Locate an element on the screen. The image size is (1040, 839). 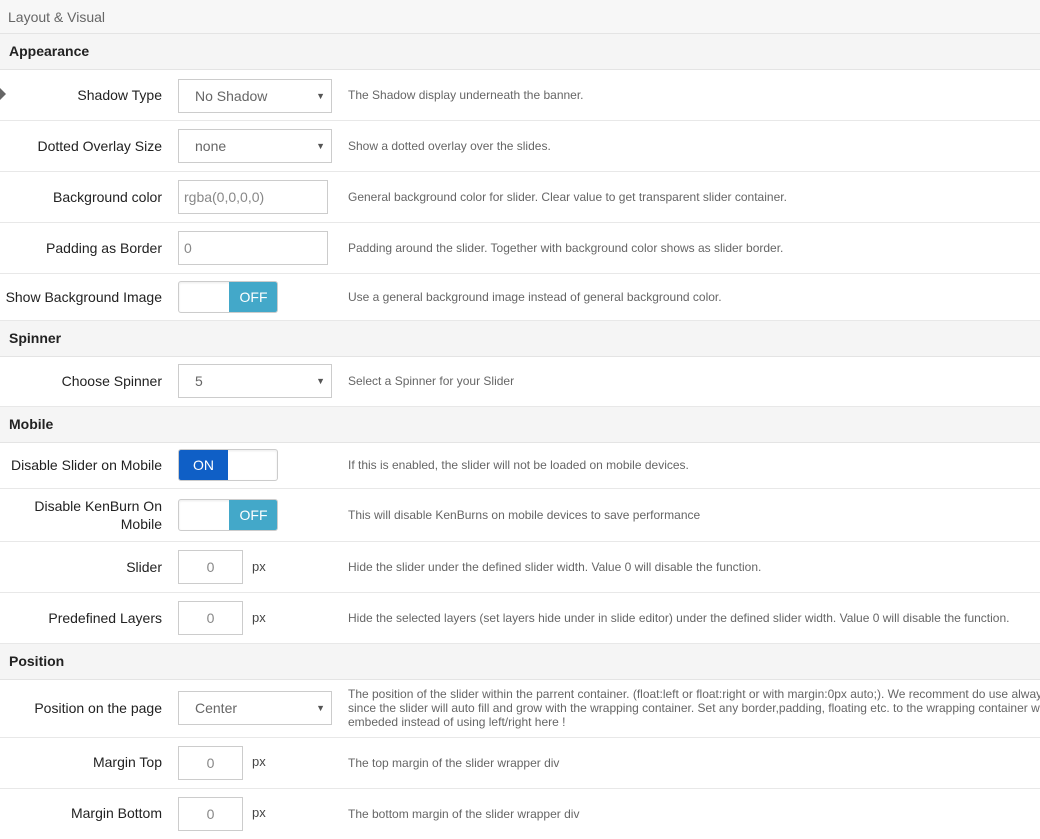
margin-top-unit: px is located at coordinates (259, 761).